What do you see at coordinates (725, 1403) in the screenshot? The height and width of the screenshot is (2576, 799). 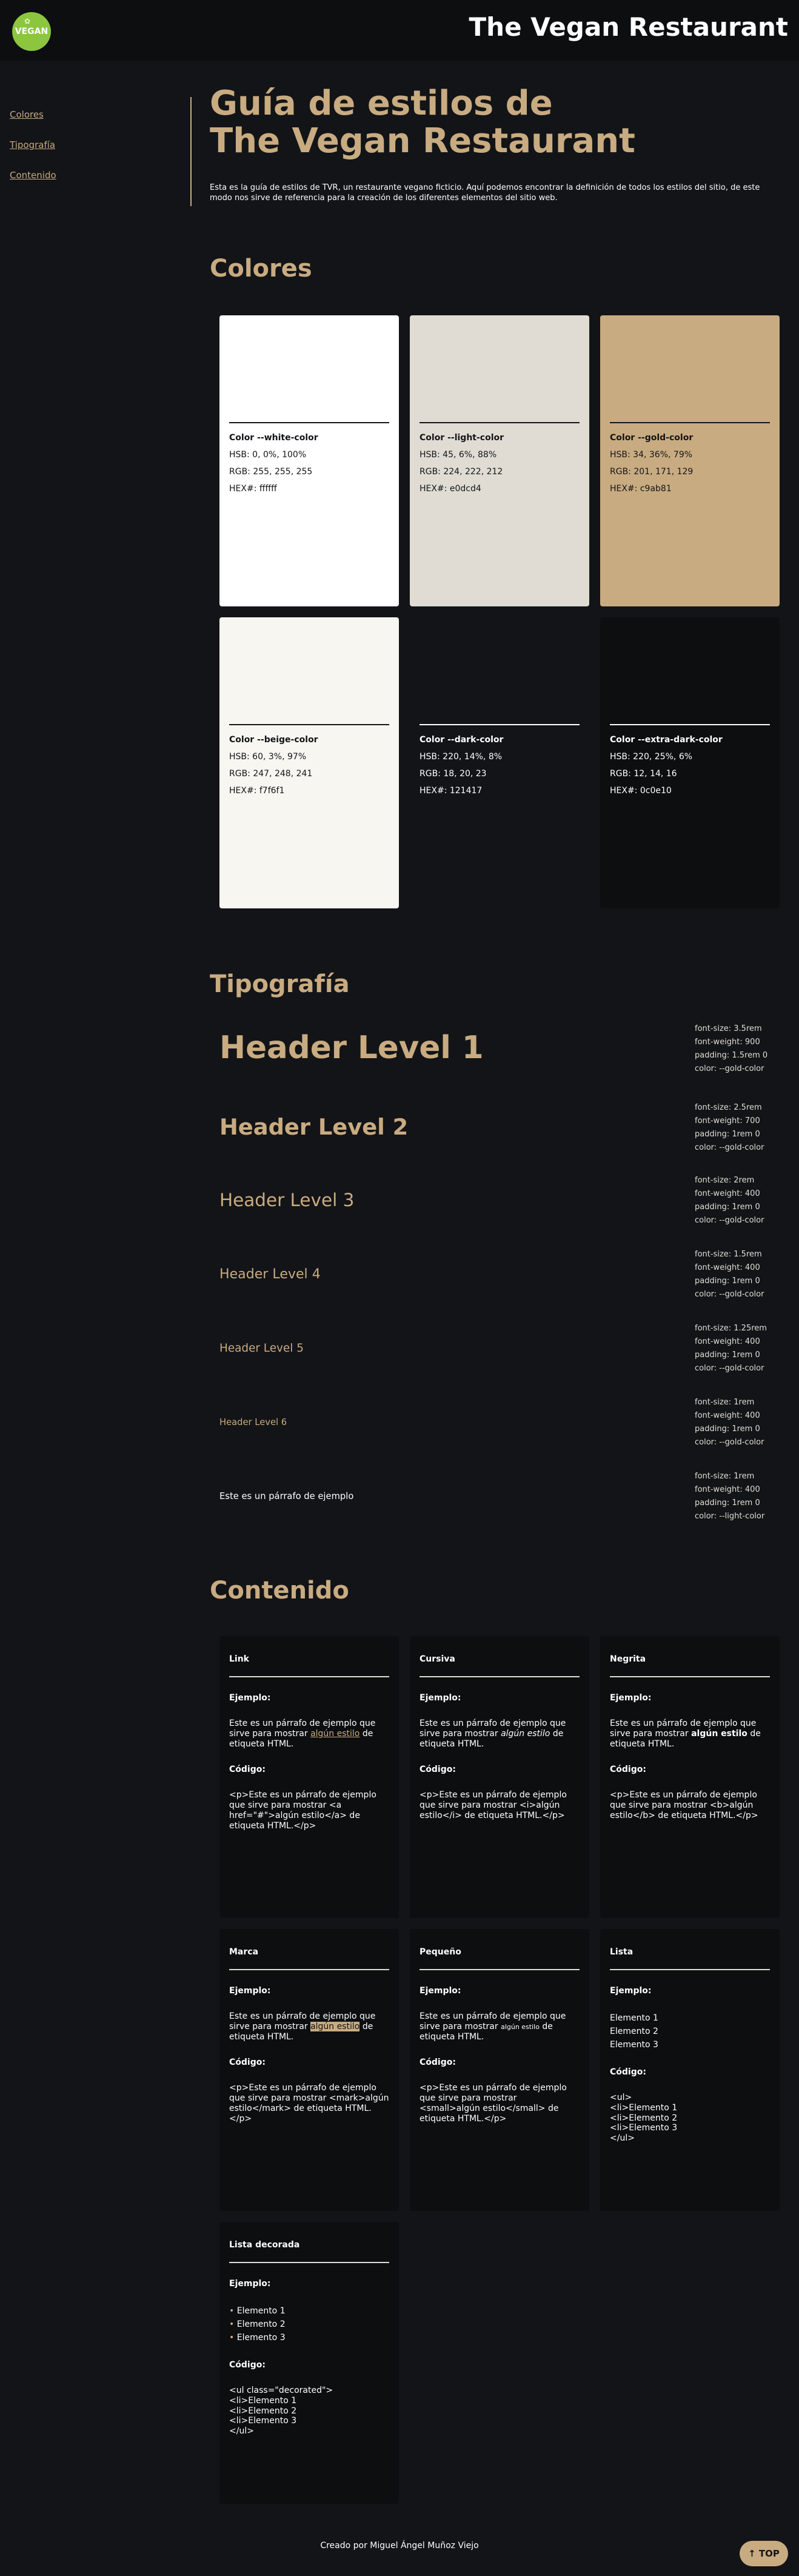 I see `spec-size: font-size: 1rem` at bounding box center [725, 1403].